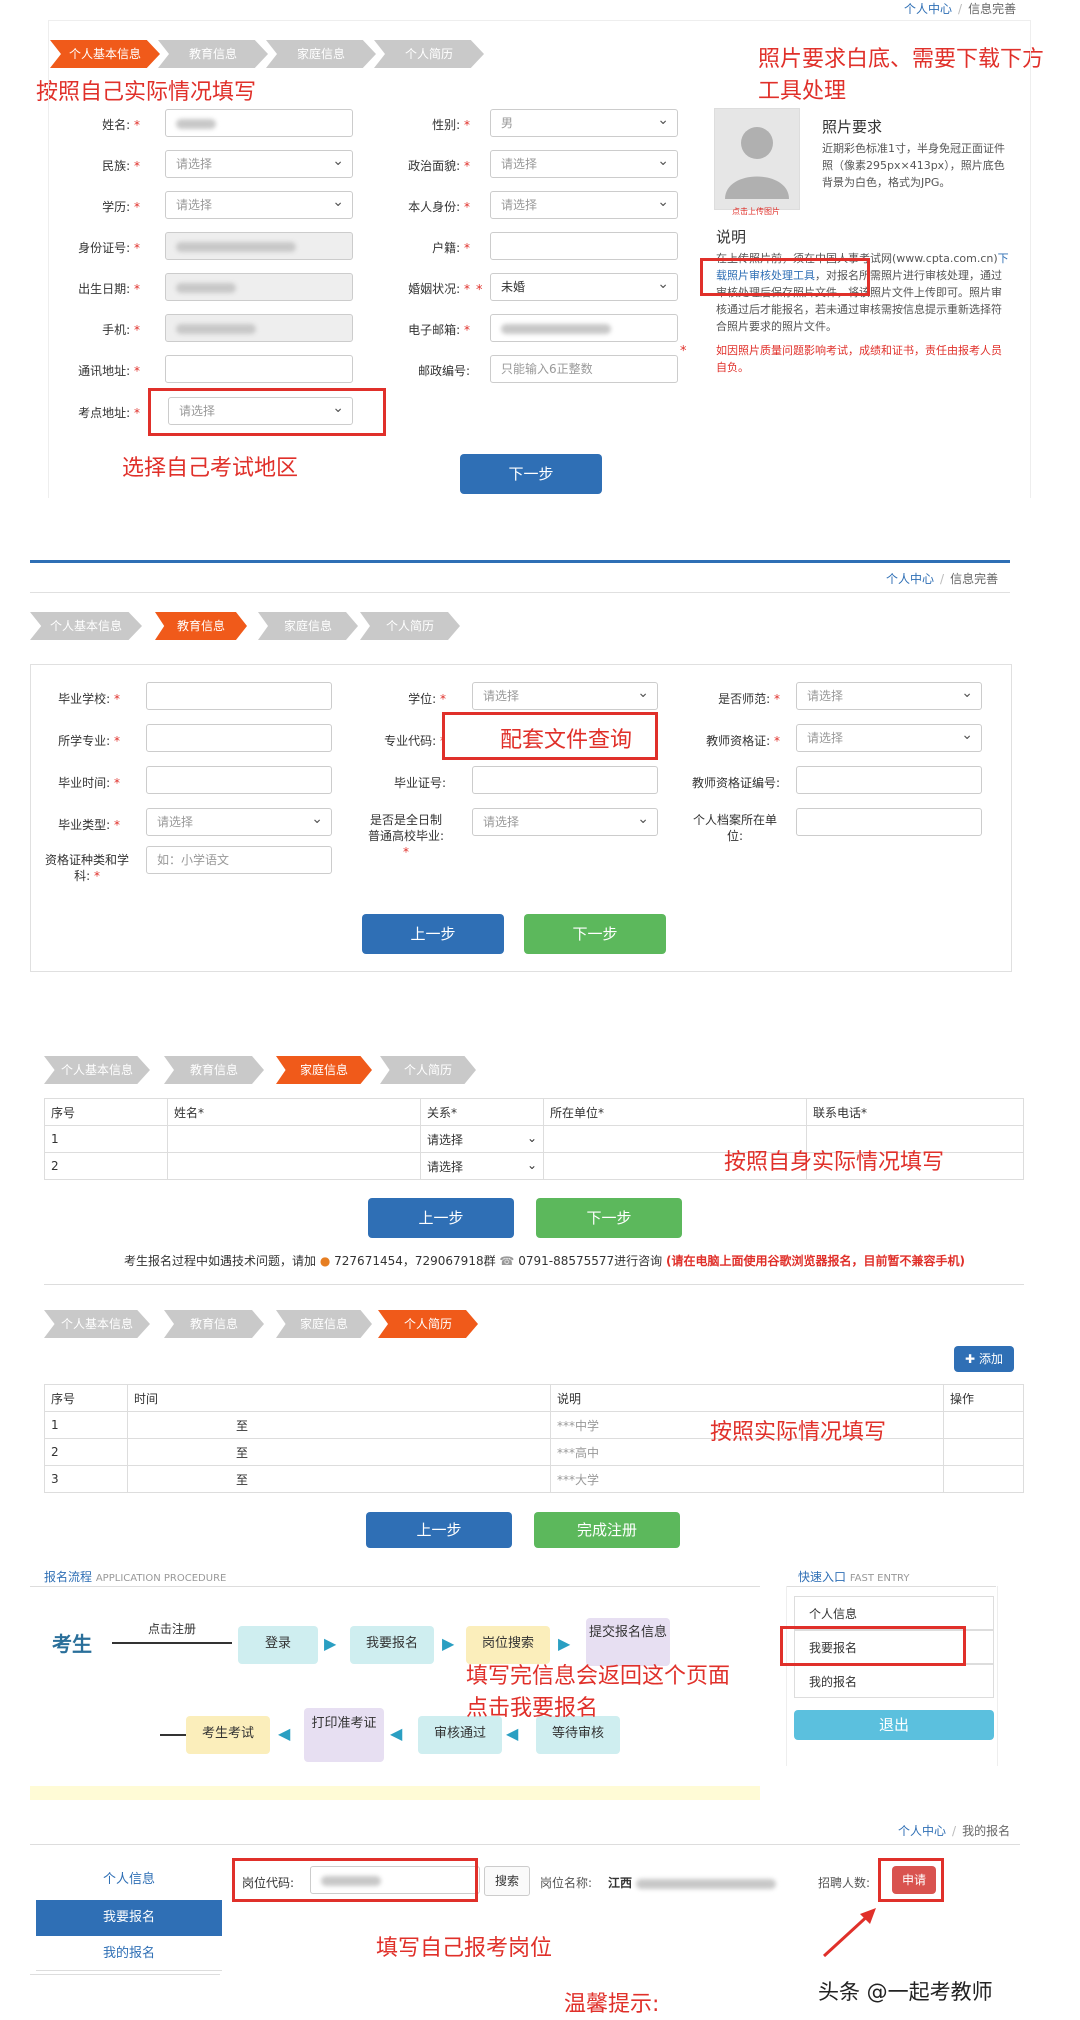 The width and height of the screenshot is (1080, 2020). What do you see at coordinates (889, 738) in the screenshot?
I see `teacher-cert-select: 请选择` at bounding box center [889, 738].